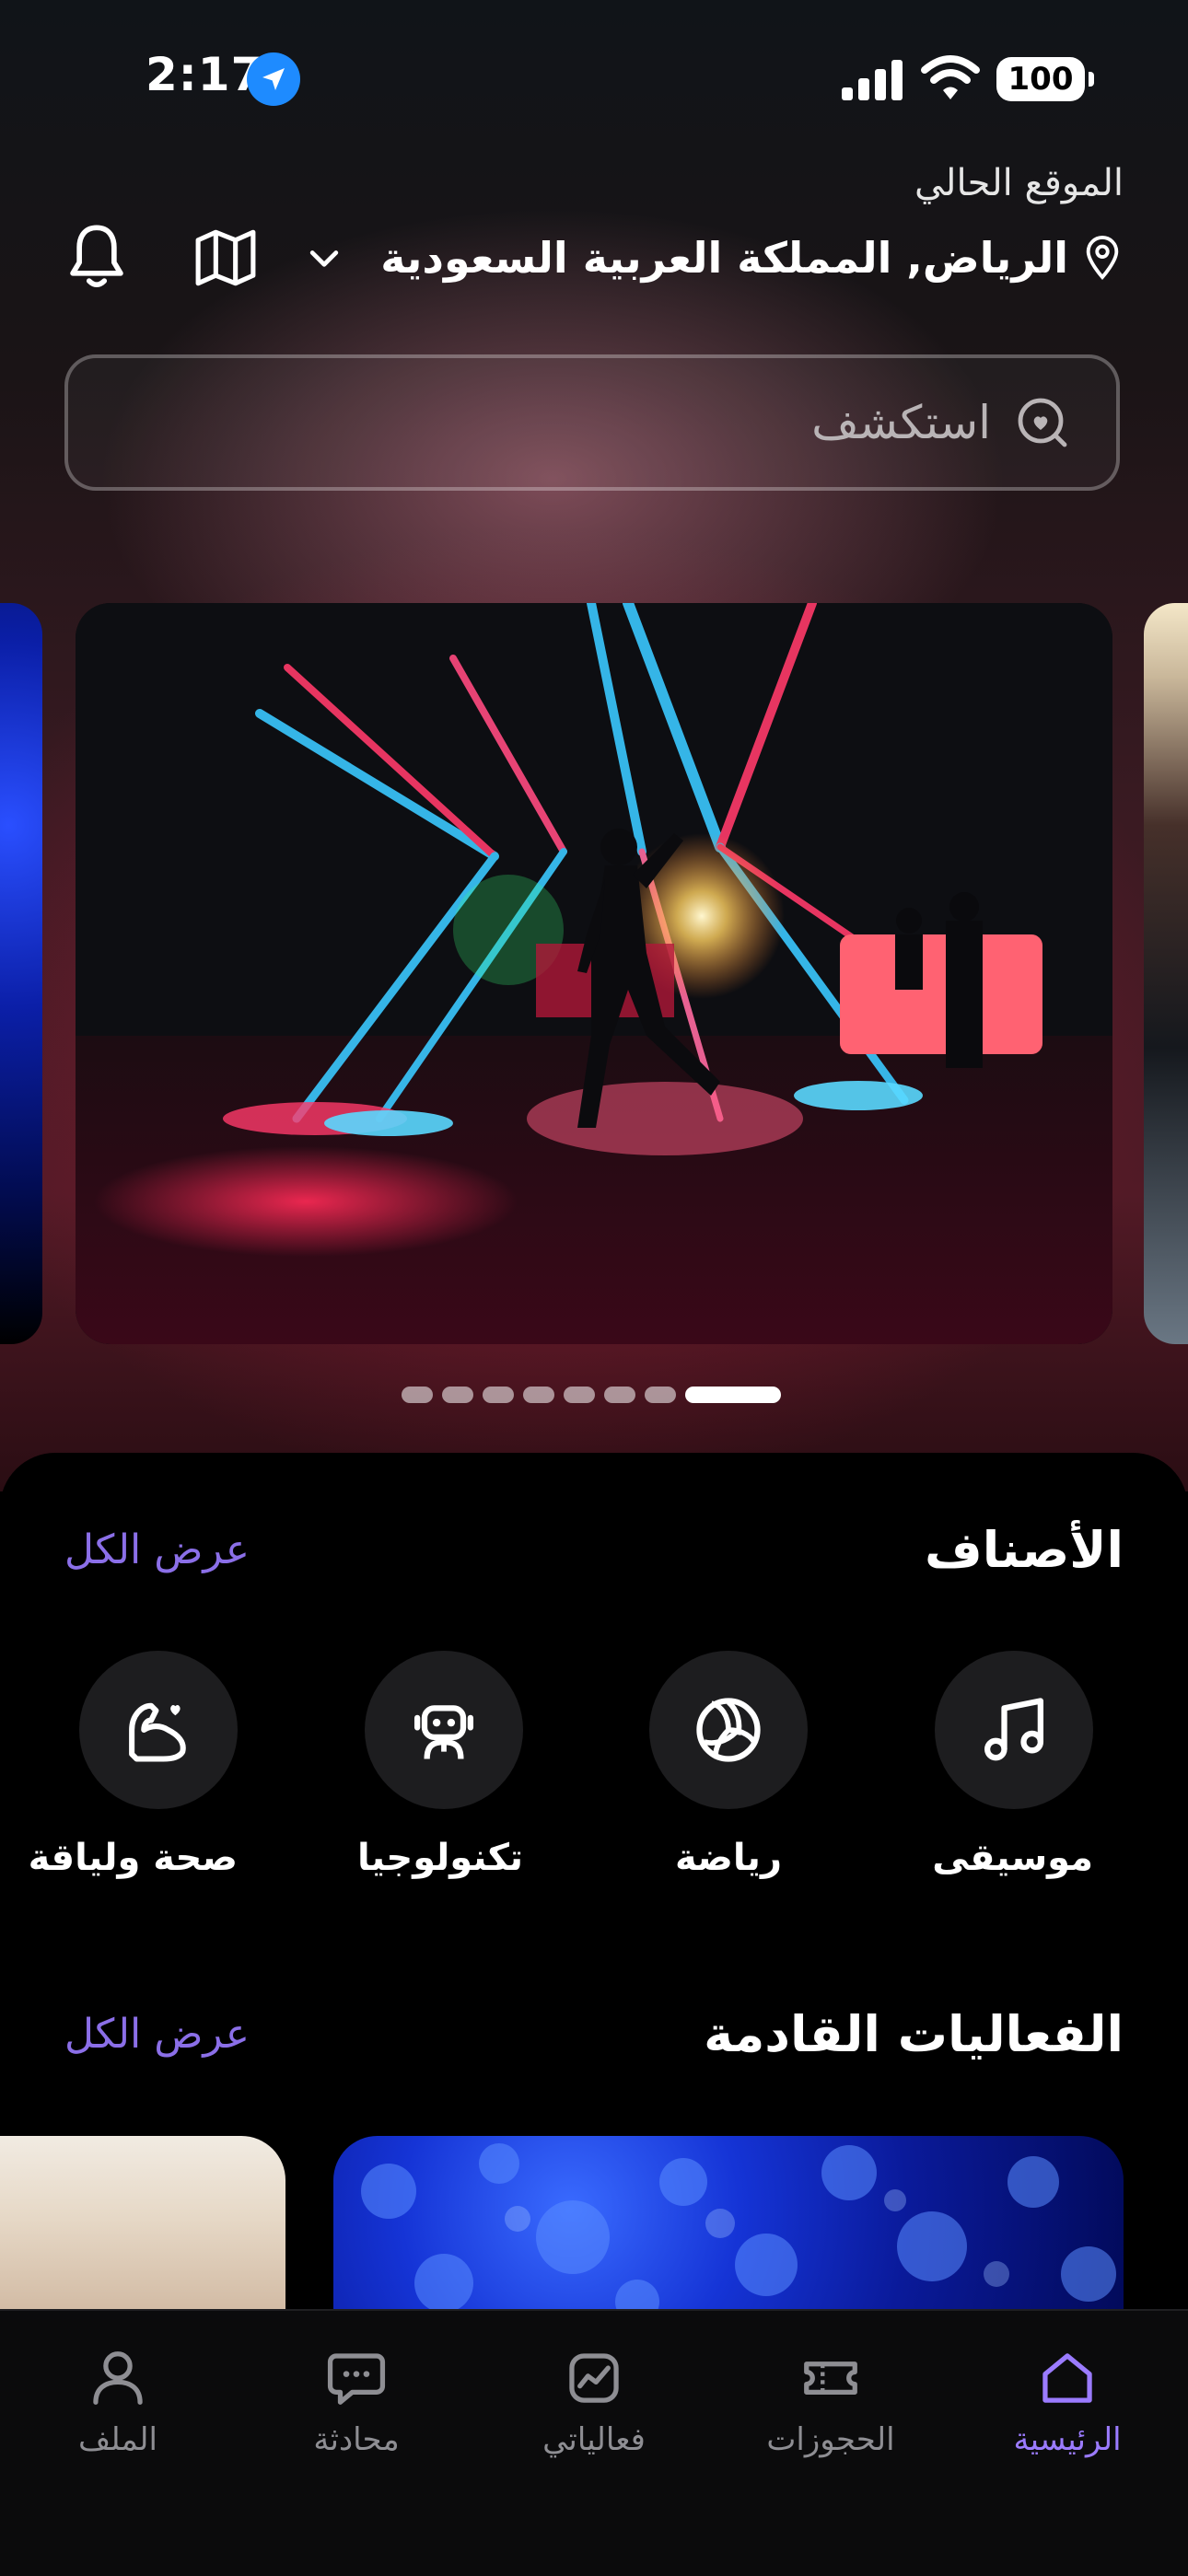 The image size is (1188, 2576). I want to click on muscle-heart-icon, so click(157, 1732).